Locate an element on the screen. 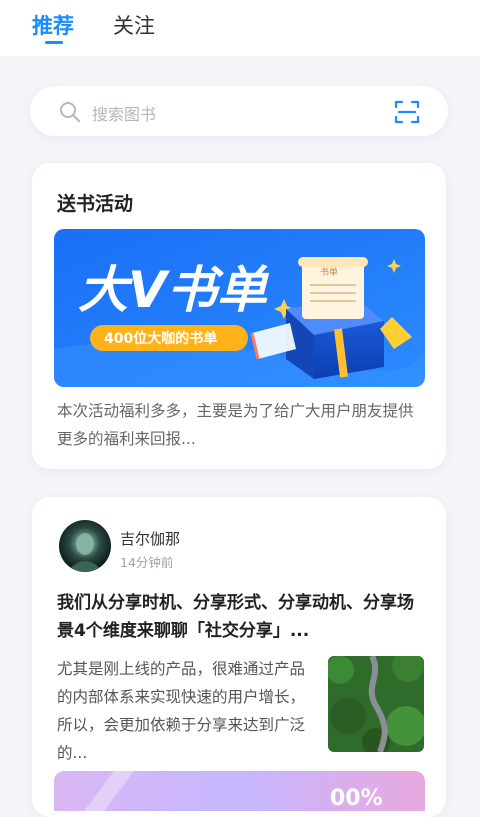  forest-road-image is located at coordinates (376, 704).